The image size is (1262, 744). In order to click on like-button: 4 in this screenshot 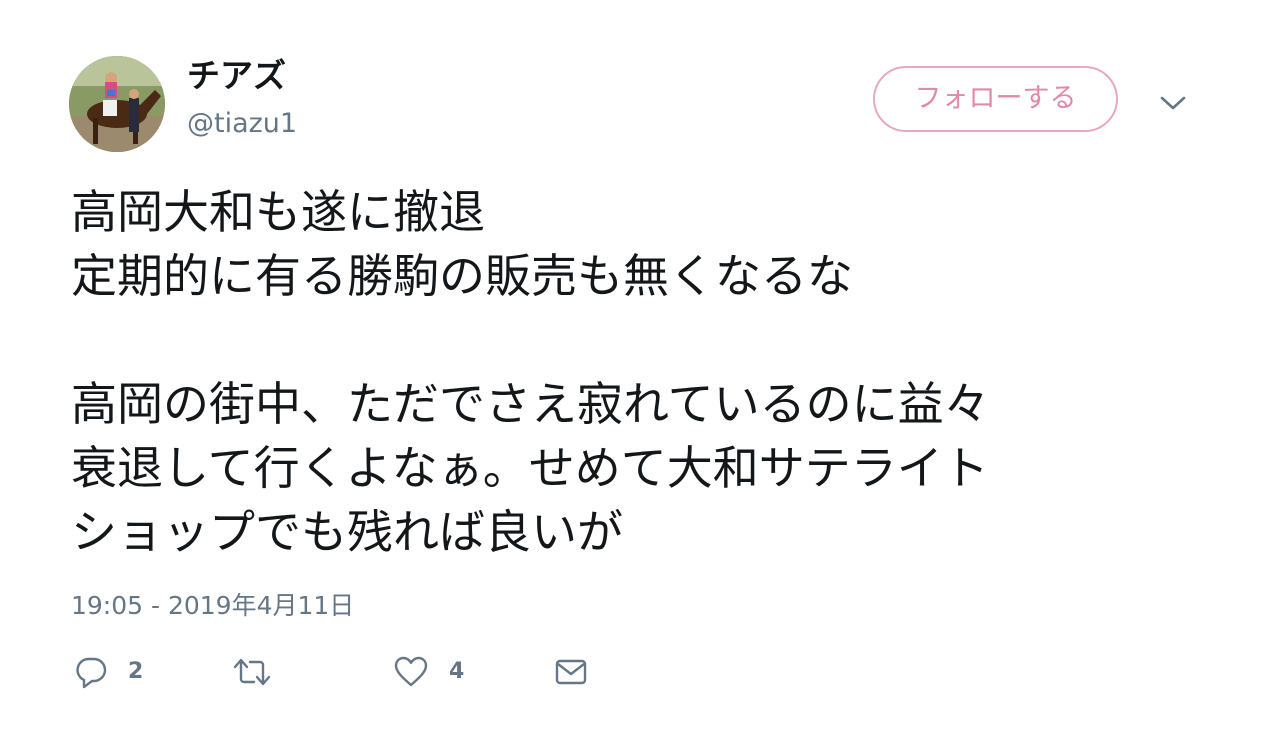, I will do `click(428, 672)`.